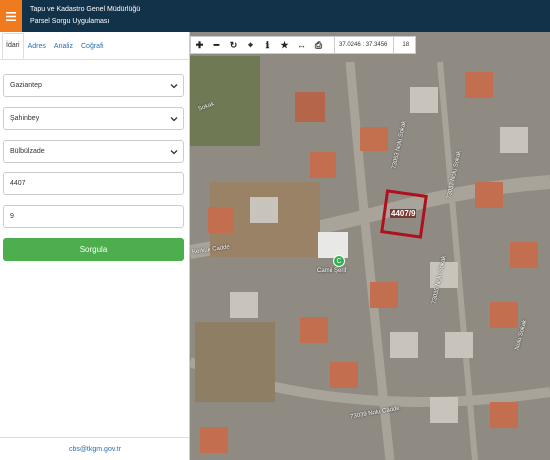  I want to click on plus-icon: ✚, so click(199, 44).